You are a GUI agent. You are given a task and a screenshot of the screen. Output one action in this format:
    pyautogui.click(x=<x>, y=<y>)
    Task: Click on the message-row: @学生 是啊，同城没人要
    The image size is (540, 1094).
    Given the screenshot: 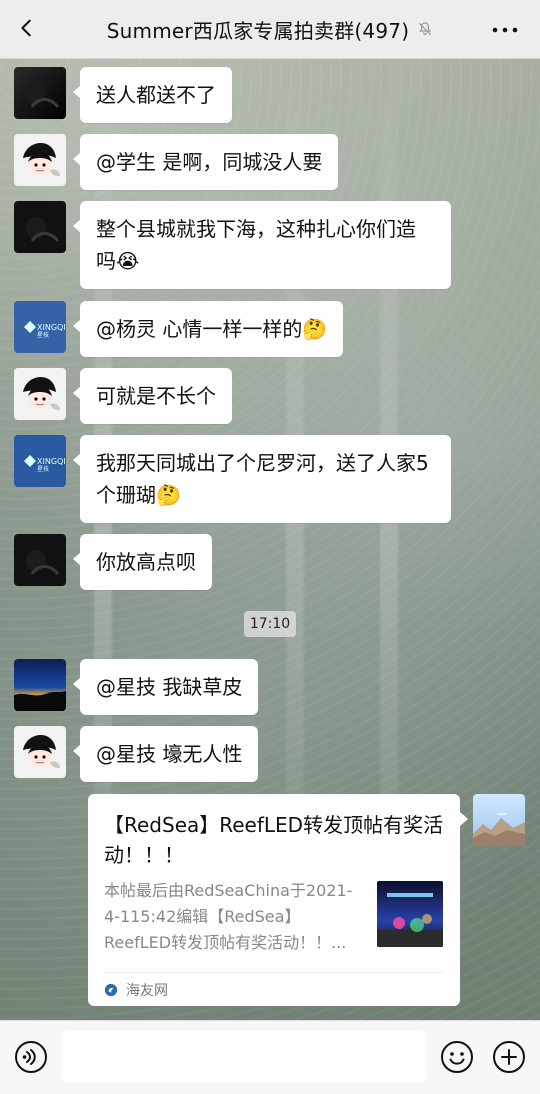 What is the action you would take?
    pyautogui.click(x=270, y=162)
    